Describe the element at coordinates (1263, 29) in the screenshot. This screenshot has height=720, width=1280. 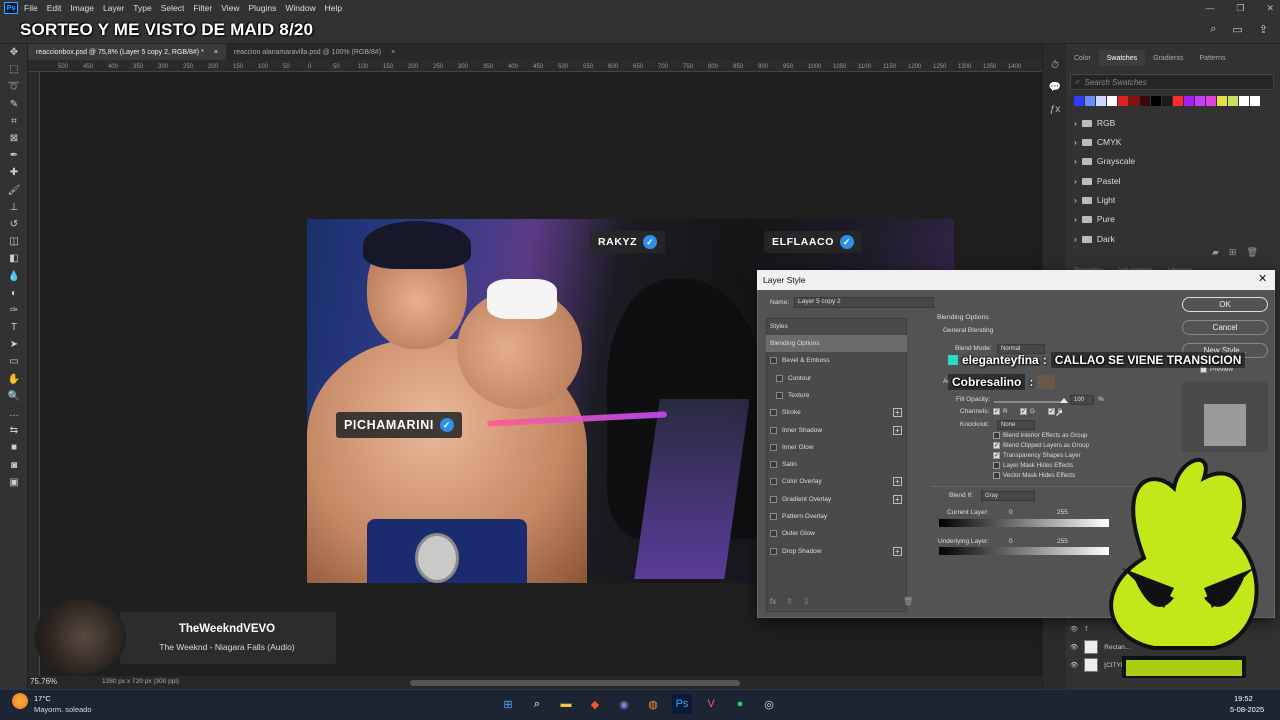
I see `share-icon: ⇪` at that location.